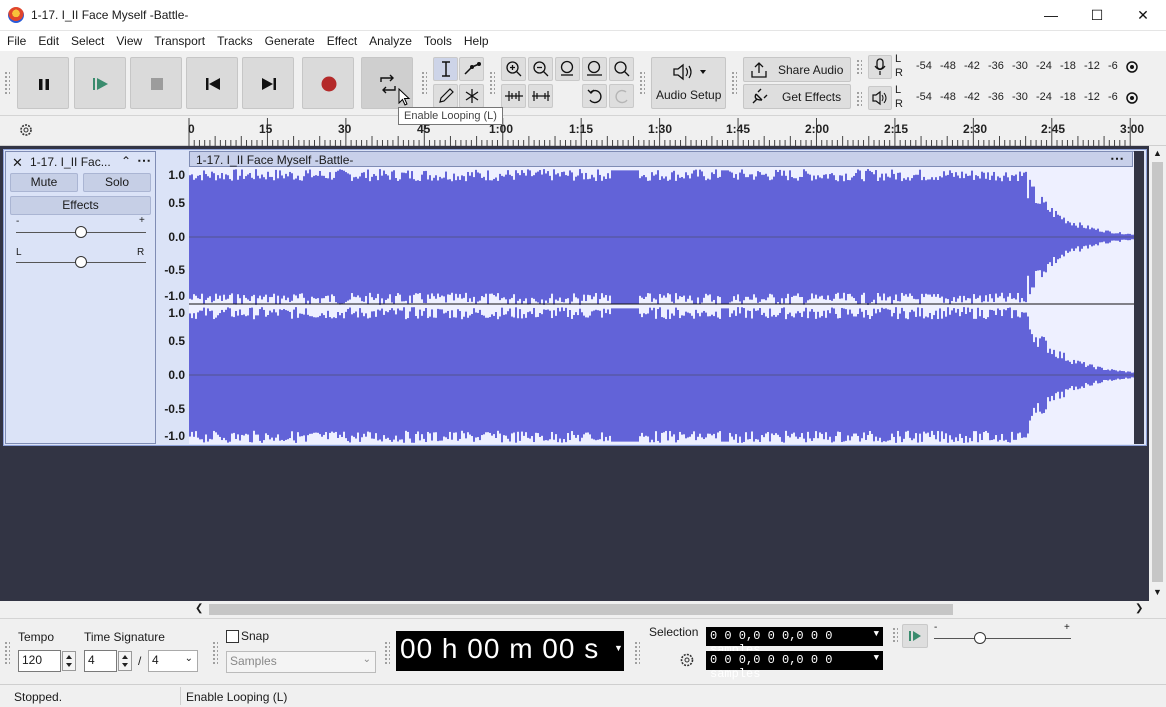 This screenshot has width=1166, height=707. I want to click on time-format-menu-icon: ▼, so click(618, 648).